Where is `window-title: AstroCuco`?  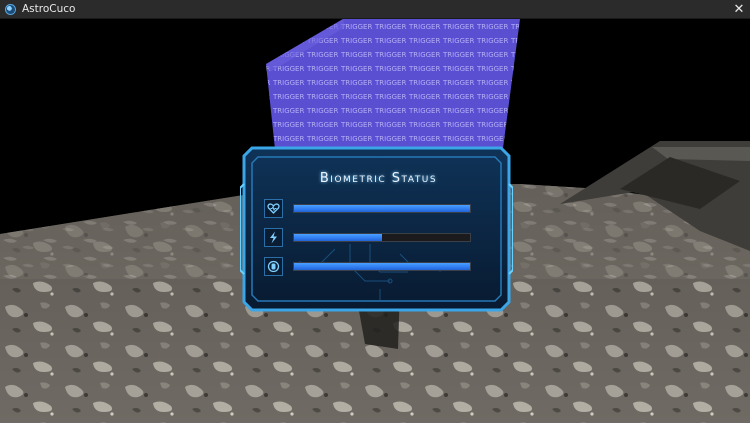
window-title: AstroCuco is located at coordinates (49, 9).